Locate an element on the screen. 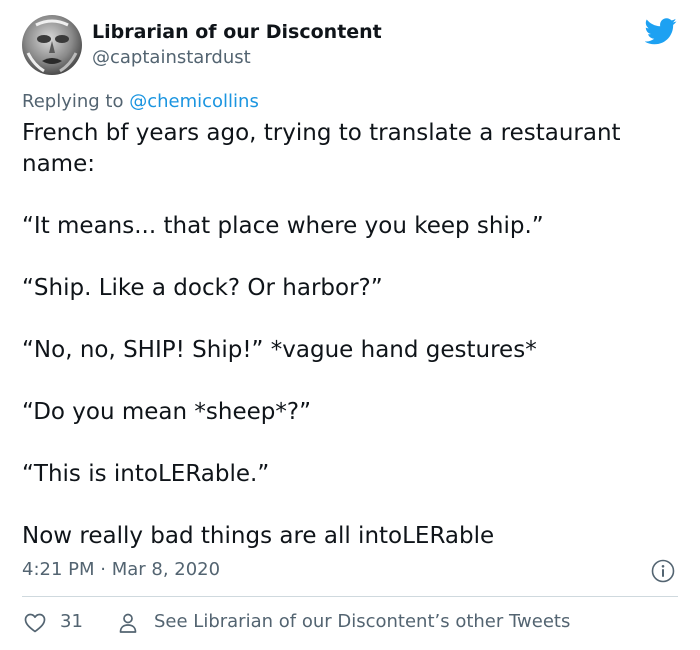 The height and width of the screenshot is (650, 700). avatar is located at coordinates (52, 45).